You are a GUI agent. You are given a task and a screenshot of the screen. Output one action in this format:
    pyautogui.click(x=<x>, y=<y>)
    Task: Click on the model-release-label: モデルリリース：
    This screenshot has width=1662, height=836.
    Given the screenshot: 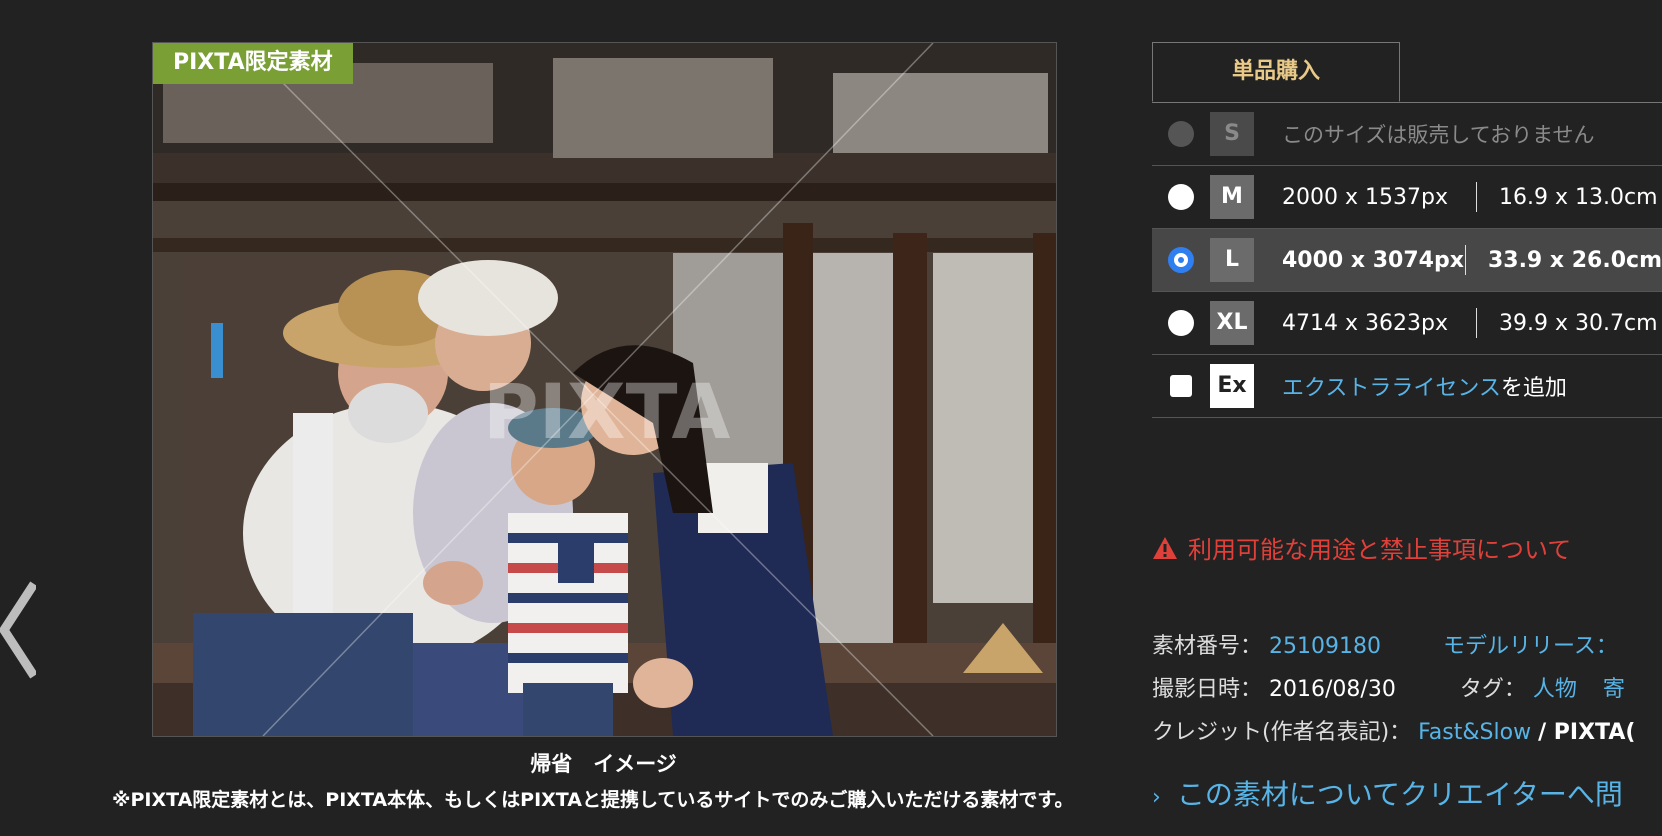 What is the action you would take?
    pyautogui.click(x=1530, y=646)
    